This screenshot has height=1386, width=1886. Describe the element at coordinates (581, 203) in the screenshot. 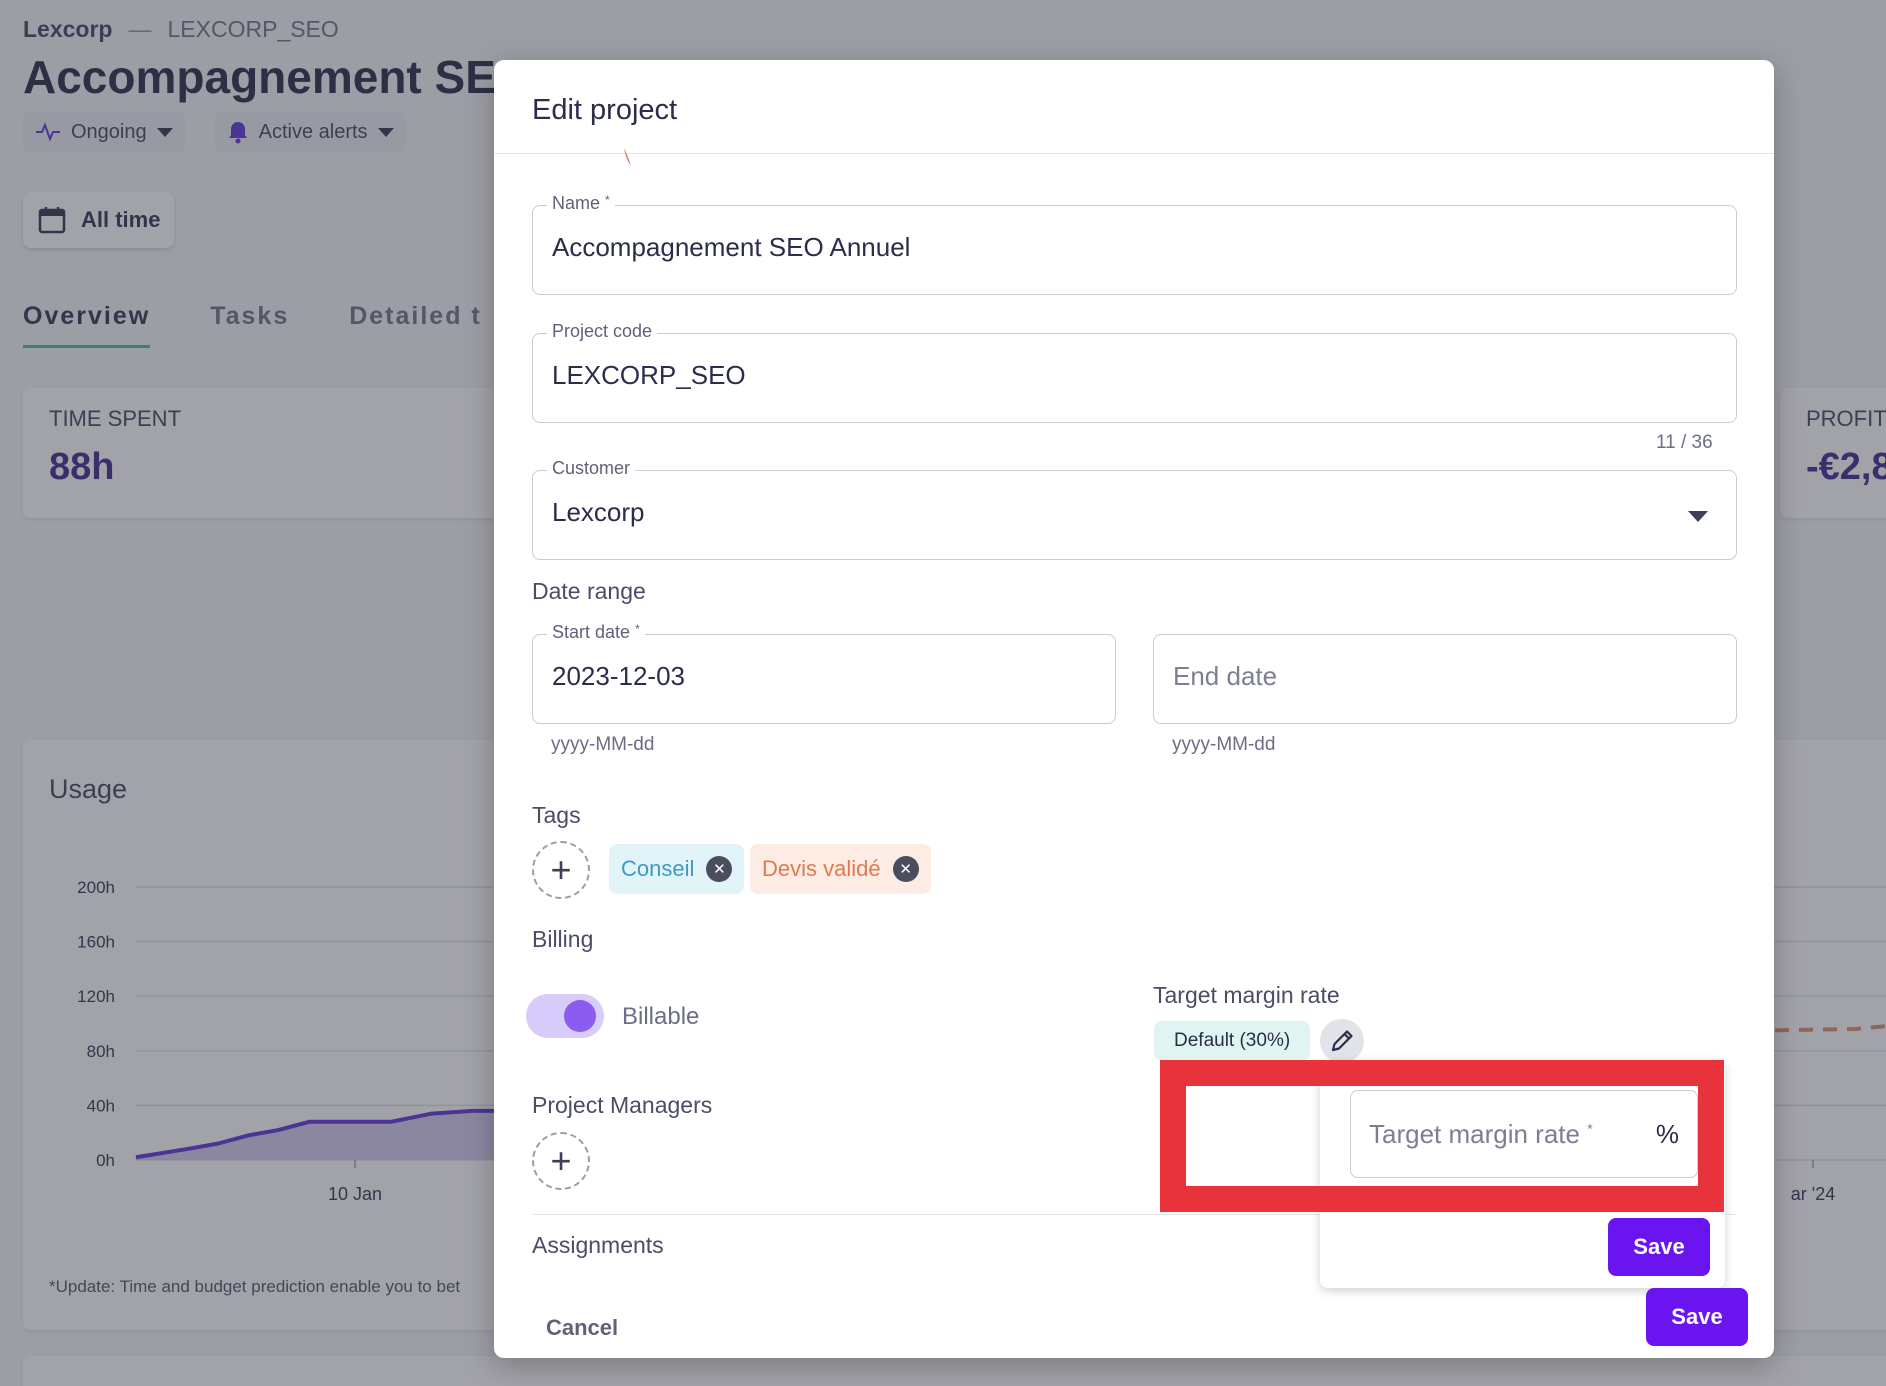

I see `name-field-label: Name *` at that location.